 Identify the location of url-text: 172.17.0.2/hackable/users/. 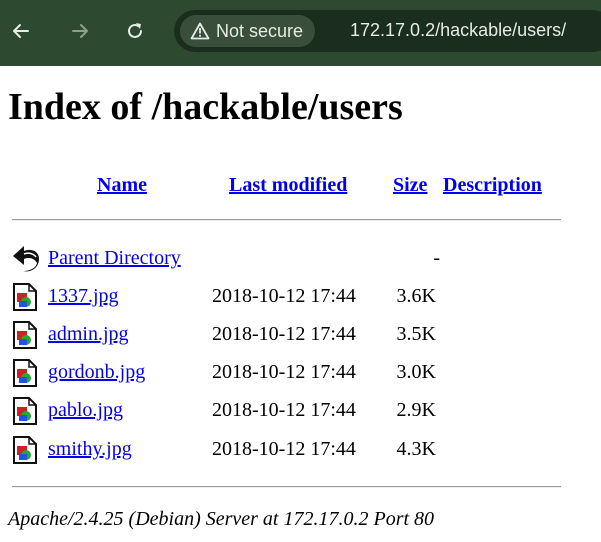
(458, 30).